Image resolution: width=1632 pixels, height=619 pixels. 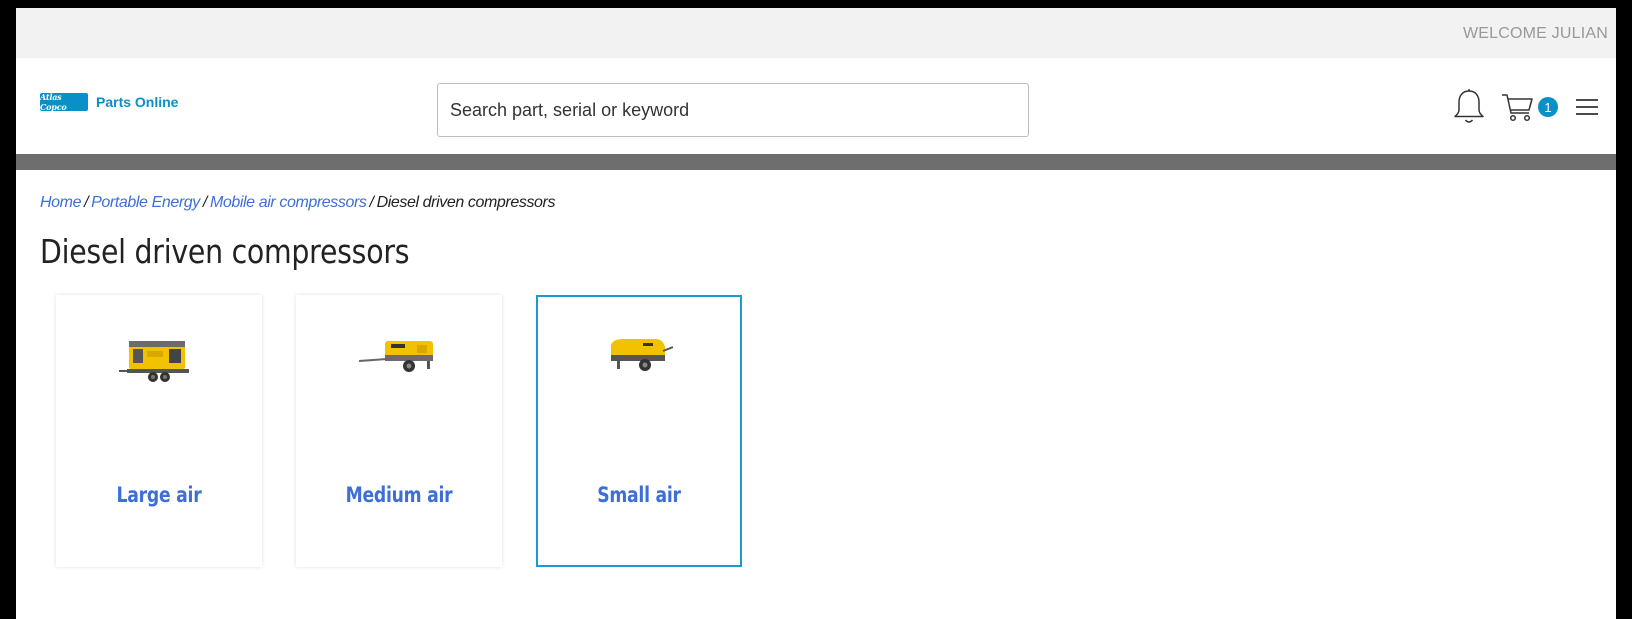 I want to click on category-card-large-air: Large air, so click(x=159, y=431).